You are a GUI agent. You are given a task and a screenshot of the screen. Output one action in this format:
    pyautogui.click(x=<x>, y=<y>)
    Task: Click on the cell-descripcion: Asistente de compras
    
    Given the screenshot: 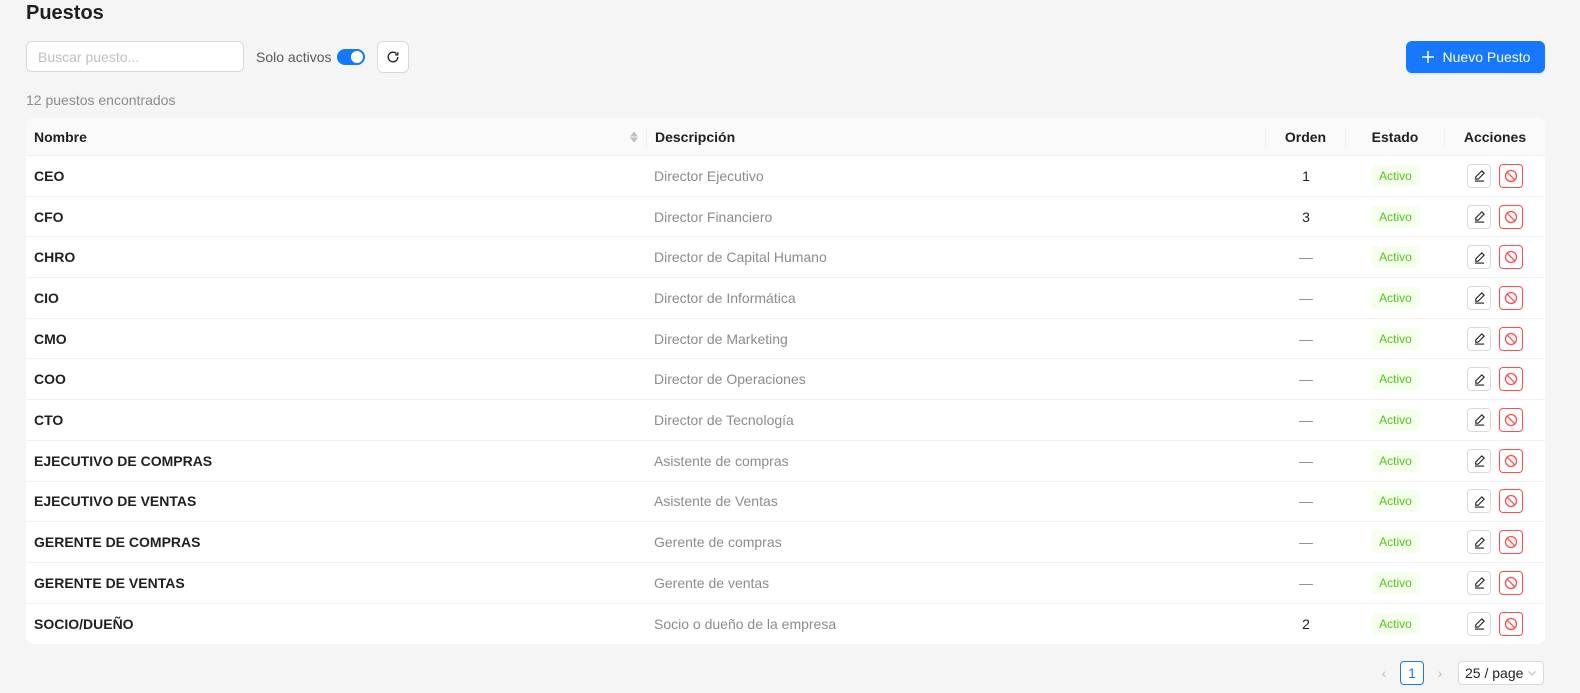 What is the action you would take?
    pyautogui.click(x=956, y=461)
    